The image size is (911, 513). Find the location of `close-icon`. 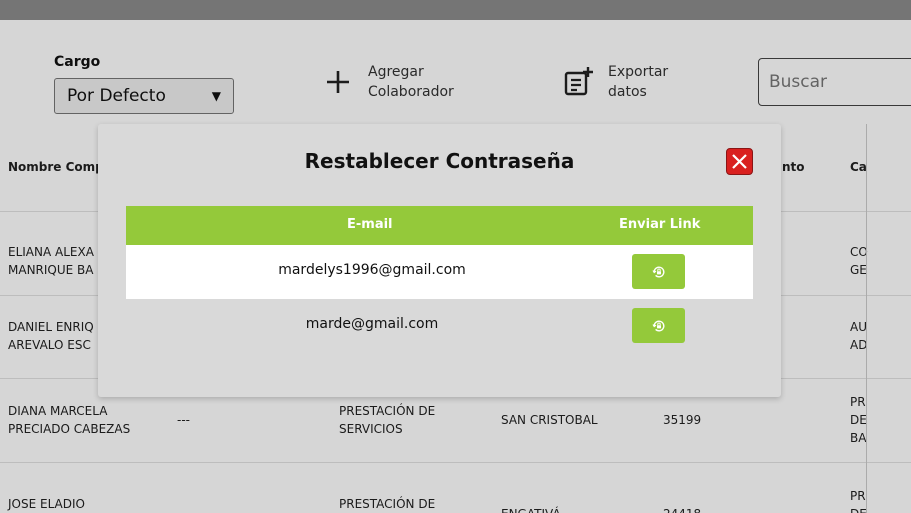

close-icon is located at coordinates (739, 161).